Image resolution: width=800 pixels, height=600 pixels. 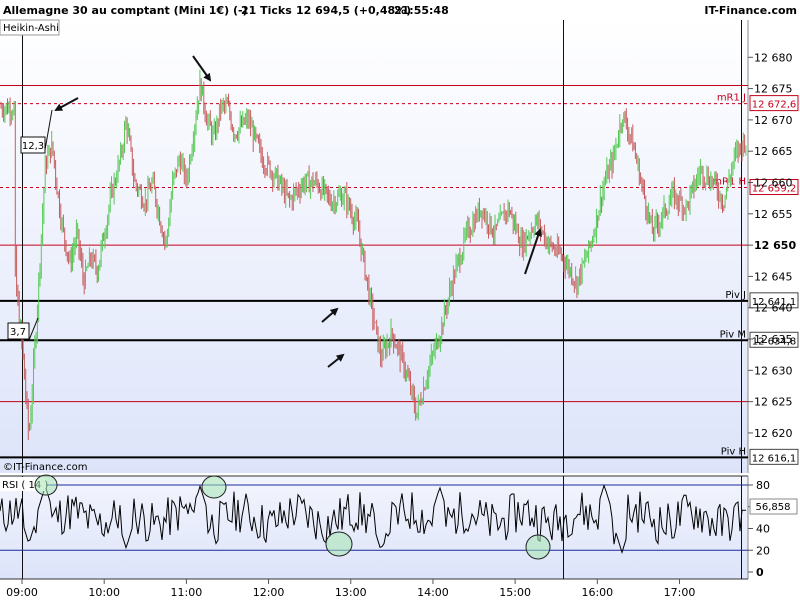 What do you see at coordinates (773, 339) in the screenshot?
I see `y-tick-label: 12 635` at bounding box center [773, 339].